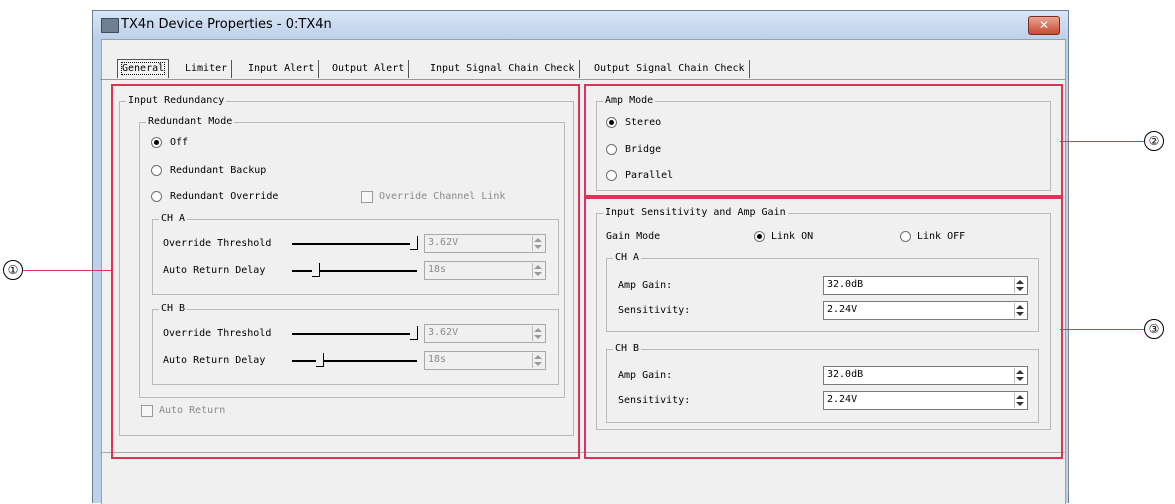  Describe the element at coordinates (13, 270) in the screenshot. I see `callout-1: ①` at that location.